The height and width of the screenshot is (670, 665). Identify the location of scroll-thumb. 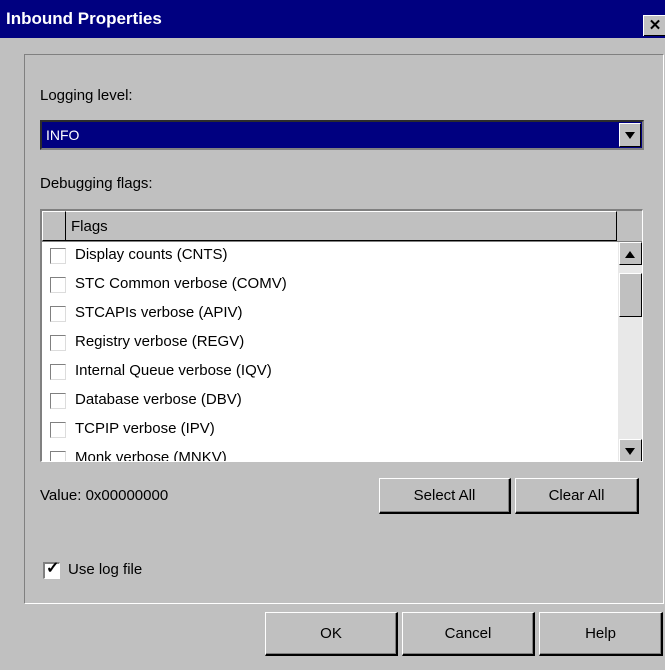
(630, 295).